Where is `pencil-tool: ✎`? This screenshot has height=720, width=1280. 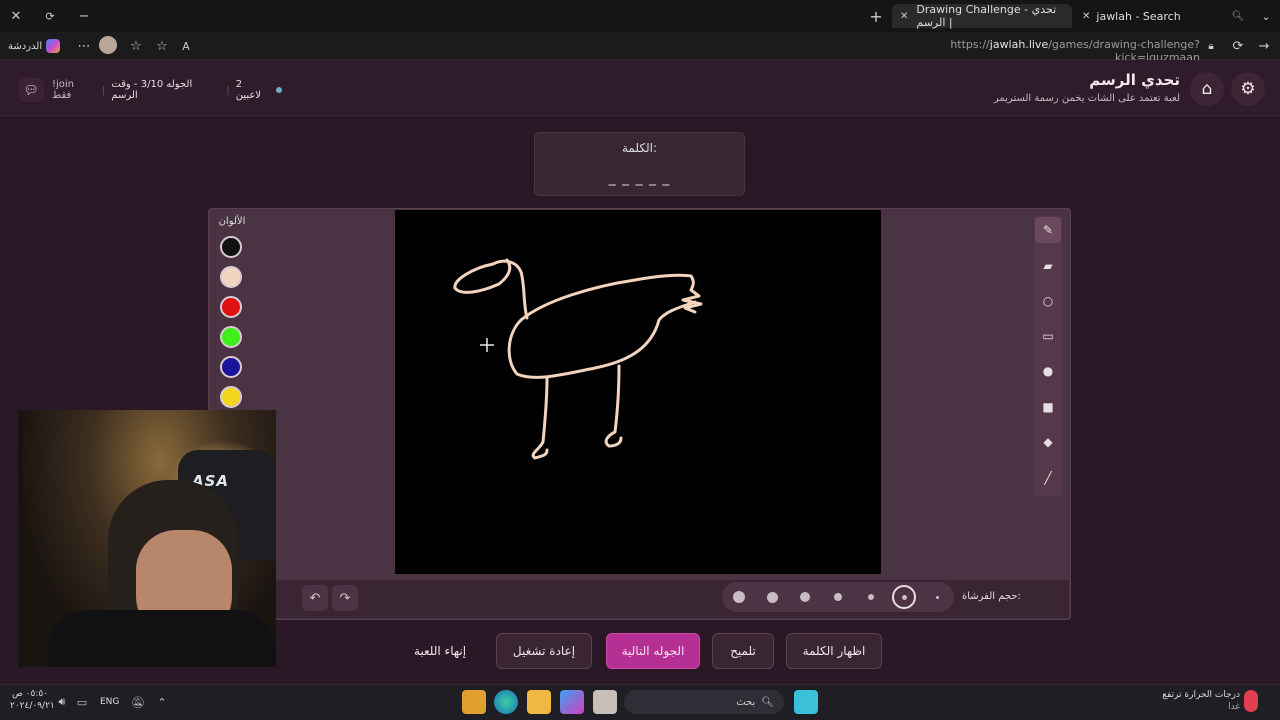 pencil-tool: ✎ is located at coordinates (1048, 230).